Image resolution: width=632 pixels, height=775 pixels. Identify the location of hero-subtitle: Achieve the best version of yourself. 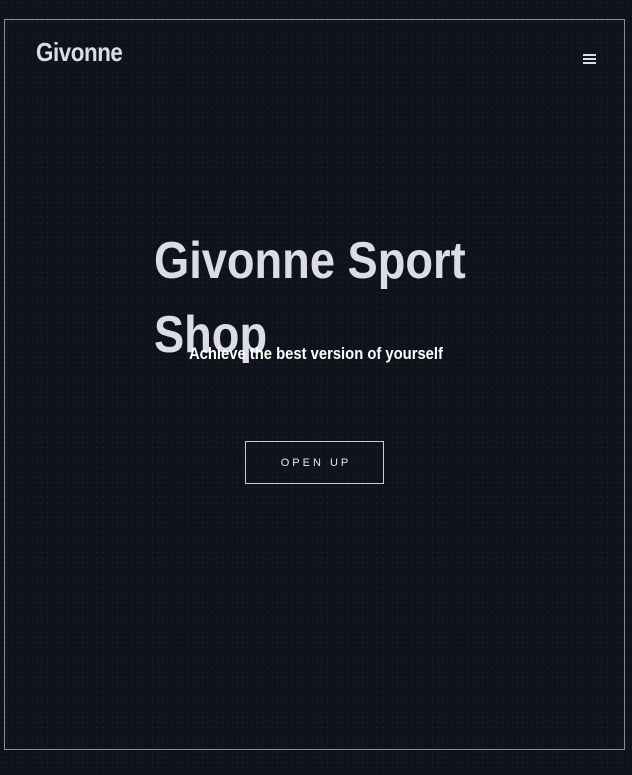
(316, 353).